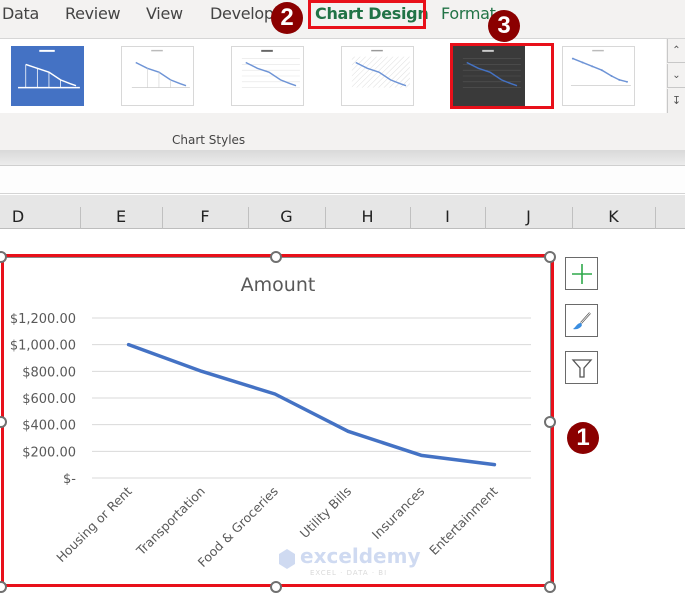 This screenshot has width=685, height=594. What do you see at coordinates (209, 140) in the screenshot?
I see `chart-styles-group-label: Chart Styles` at bounding box center [209, 140].